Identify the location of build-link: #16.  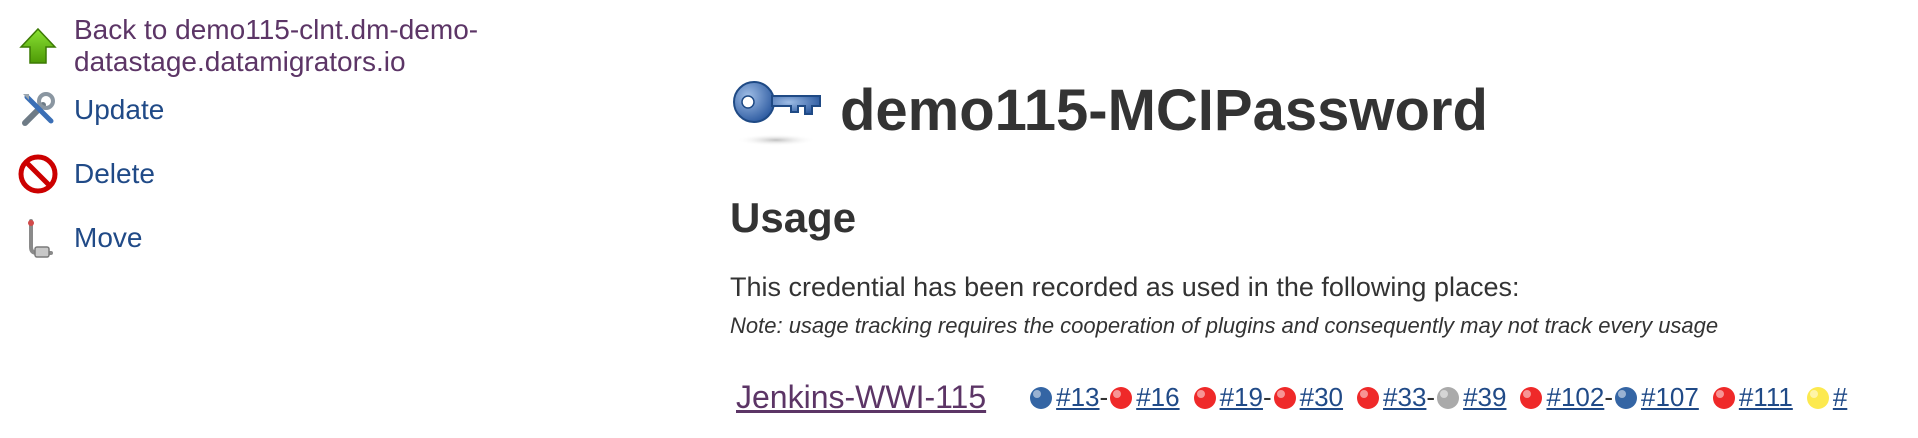
(1157, 397).